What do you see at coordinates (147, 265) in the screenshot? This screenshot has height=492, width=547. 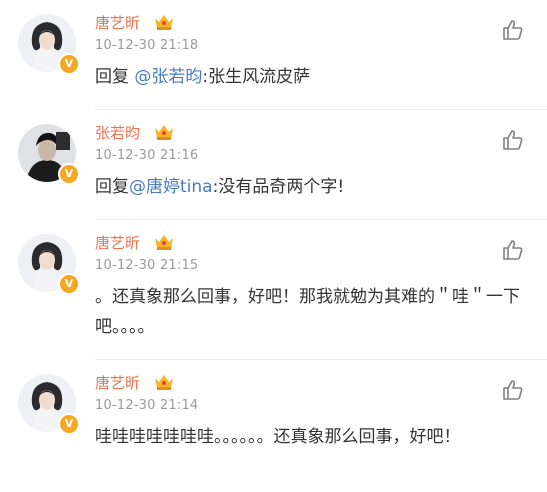 I see `comment-timestamp: 10-12-30 21:15` at bounding box center [147, 265].